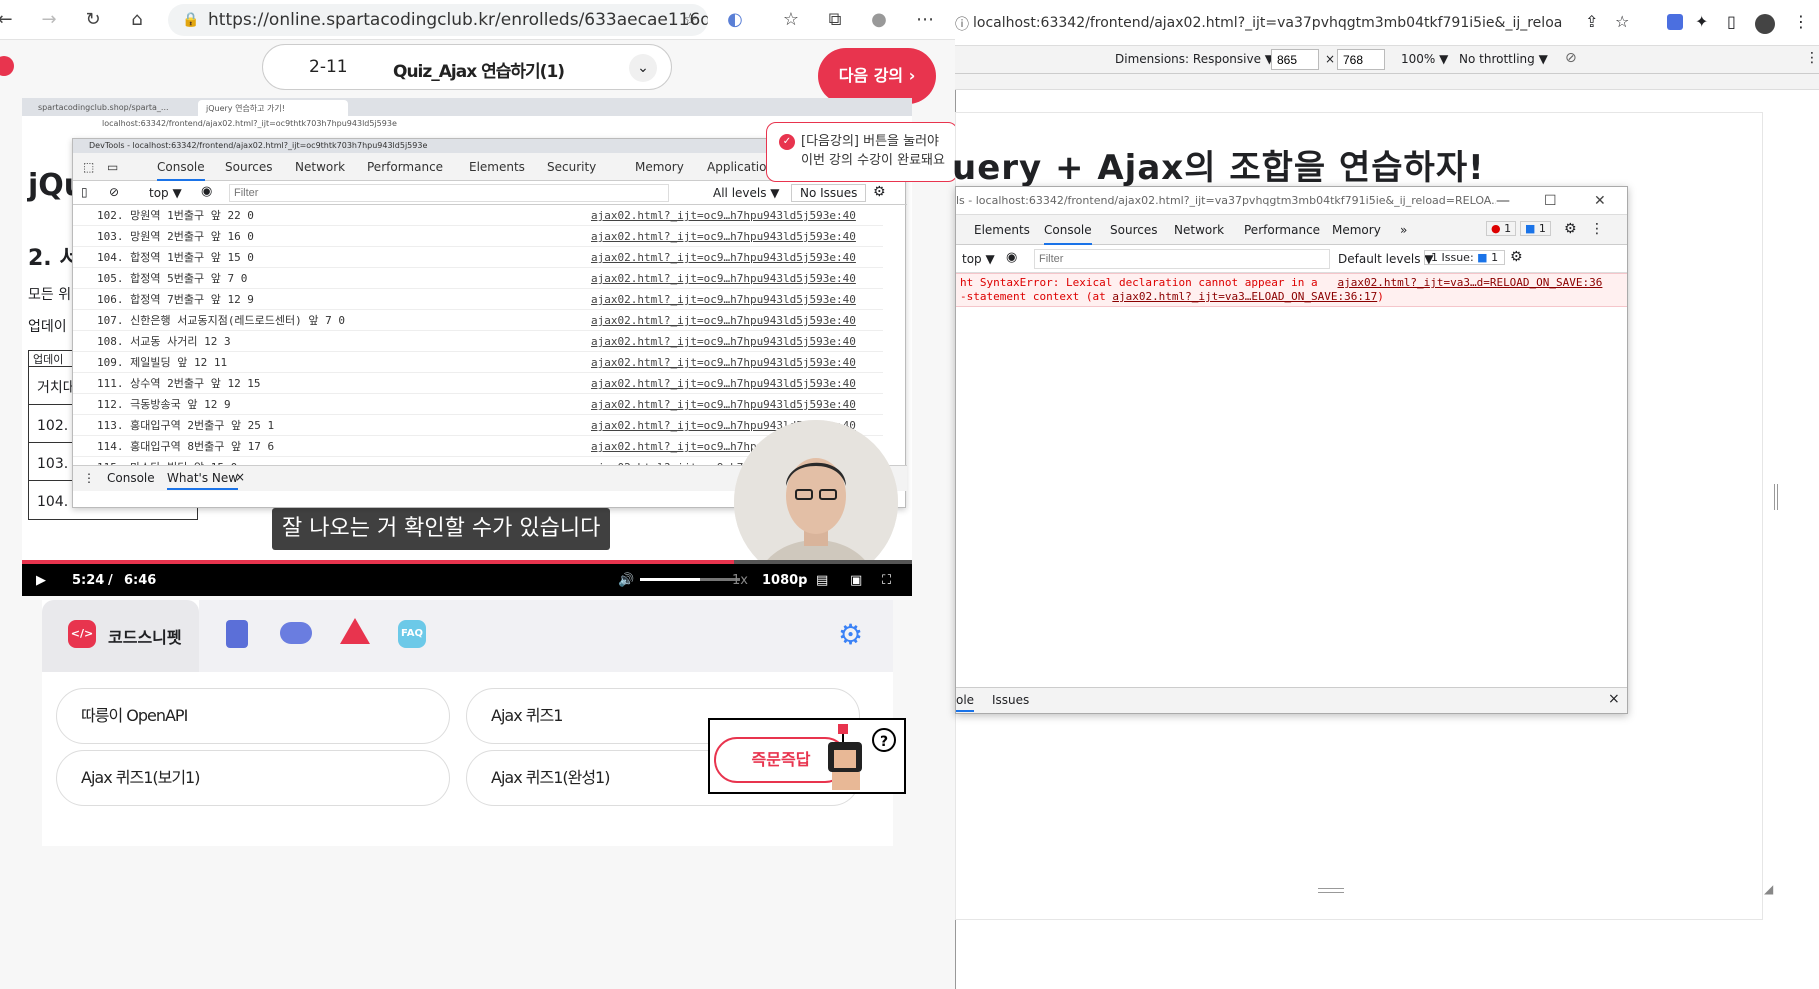 This screenshot has height=989, width=1819. What do you see at coordinates (829, 193) in the screenshot?
I see `issues-button: No Issues` at bounding box center [829, 193].